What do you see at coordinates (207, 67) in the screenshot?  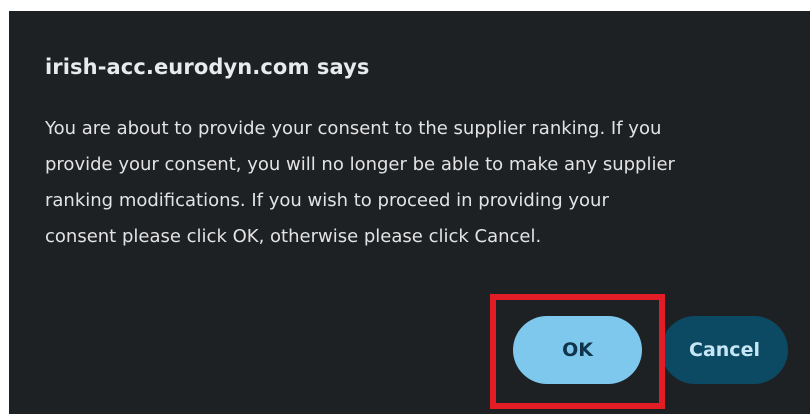 I see `dialog-title: irish-acc.eurodyn.com says` at bounding box center [207, 67].